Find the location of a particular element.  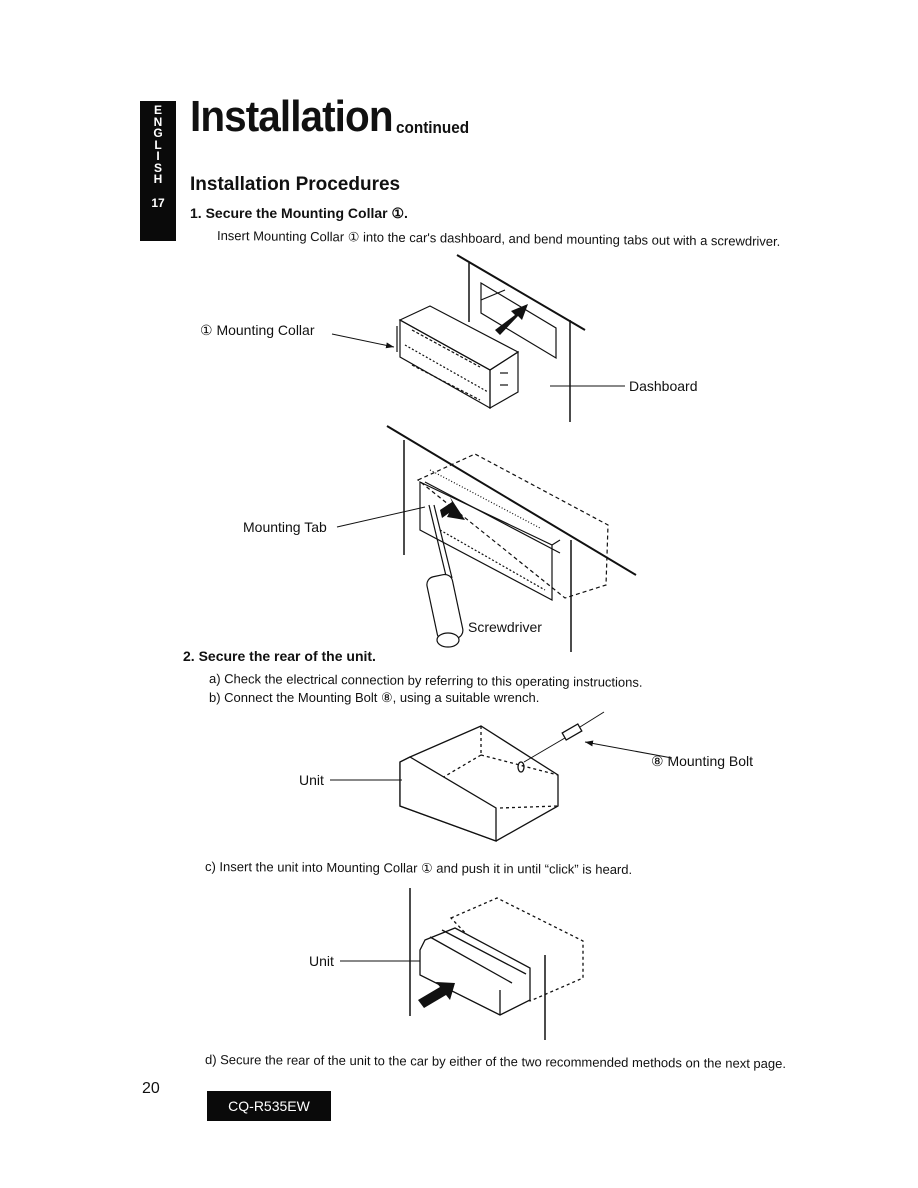

mounting-bolt-icon is located at coordinates (583, 726).